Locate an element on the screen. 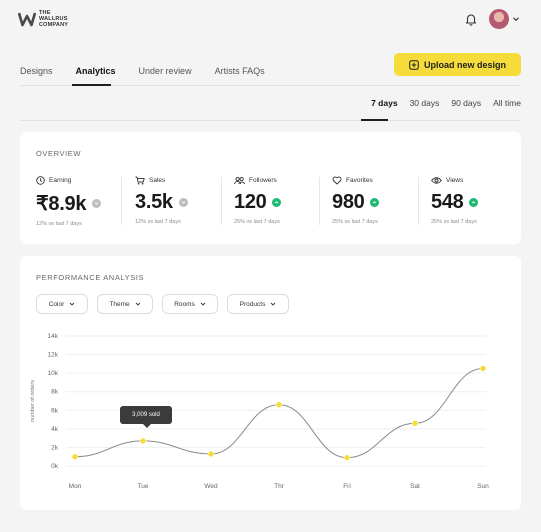 The image size is (541, 532). upload-icon is located at coordinates (414, 64).